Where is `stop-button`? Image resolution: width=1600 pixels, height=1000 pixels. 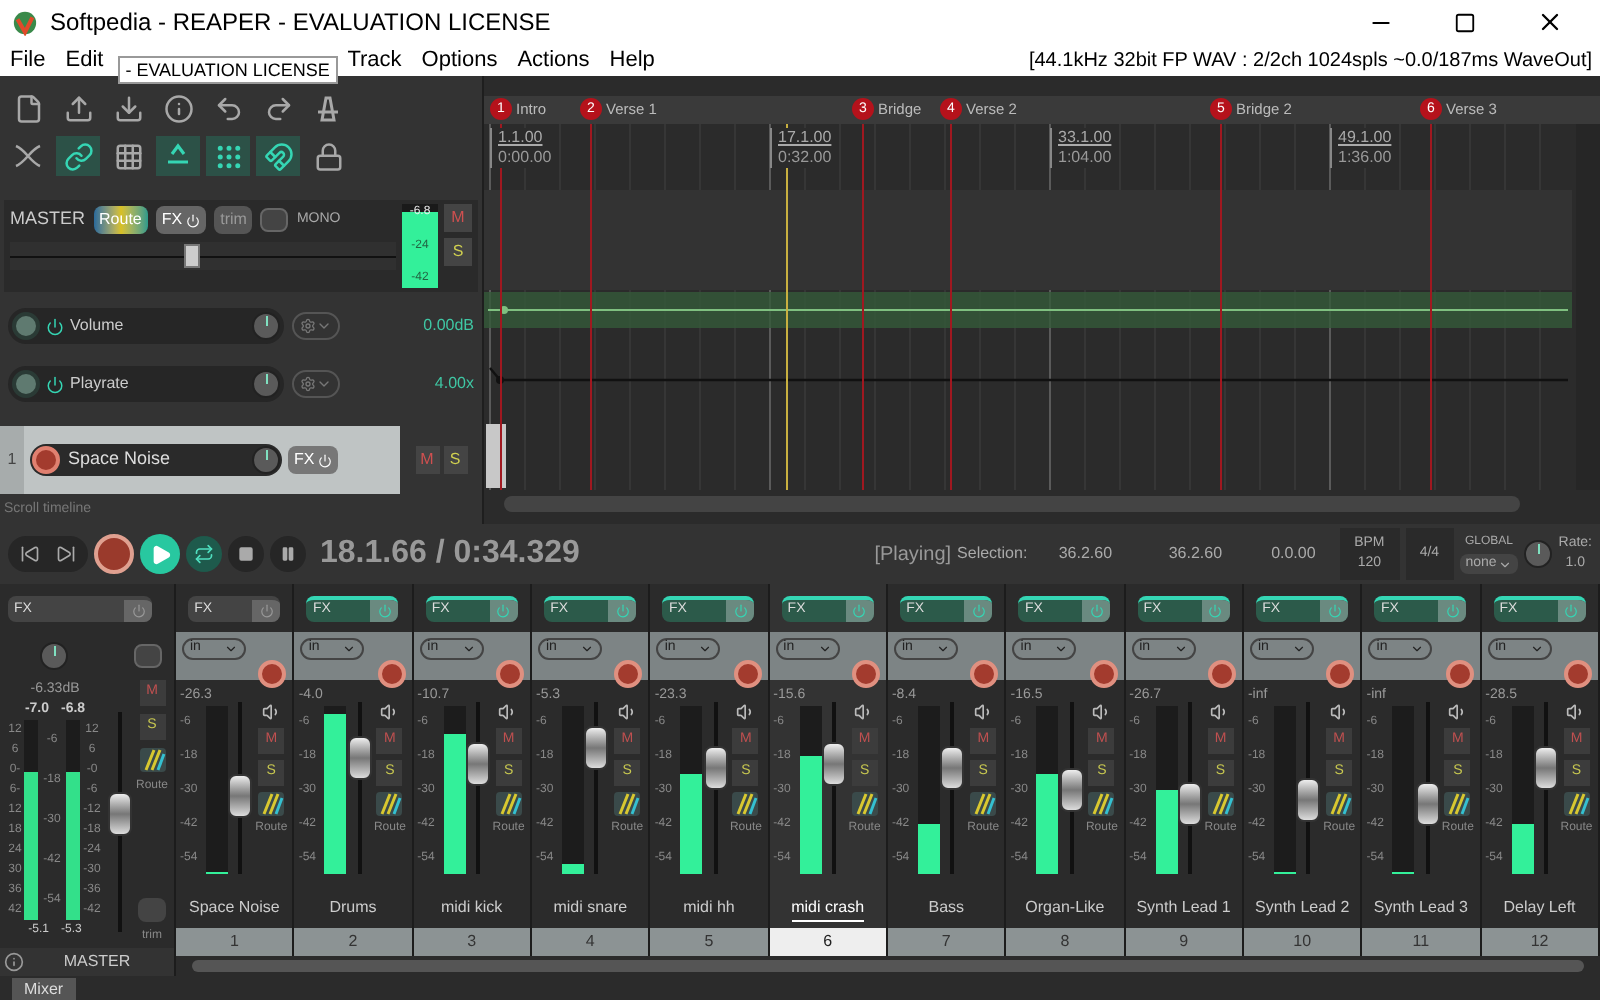 stop-button is located at coordinates (246, 554).